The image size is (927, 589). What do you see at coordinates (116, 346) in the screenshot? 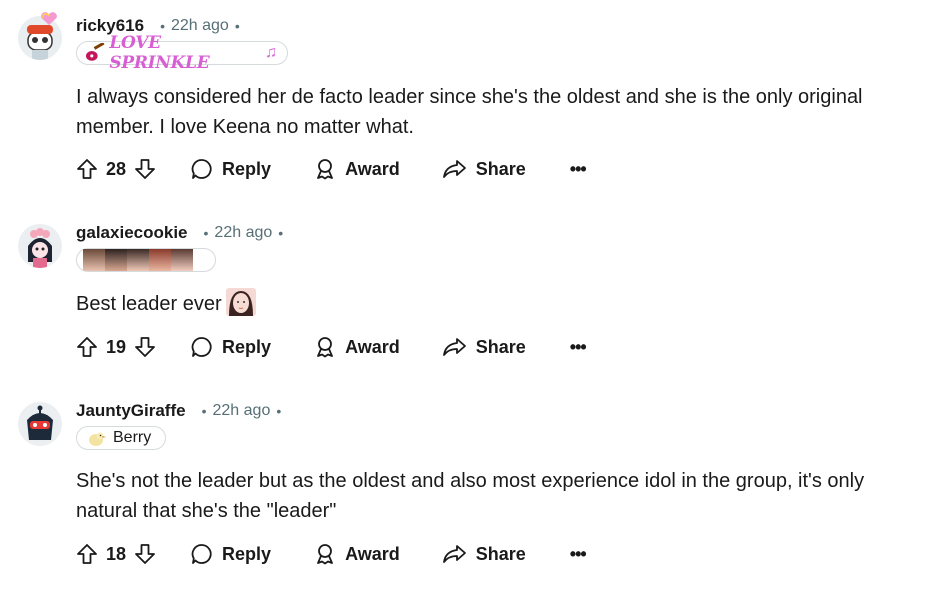
I see `vote-count: 19` at bounding box center [116, 346].